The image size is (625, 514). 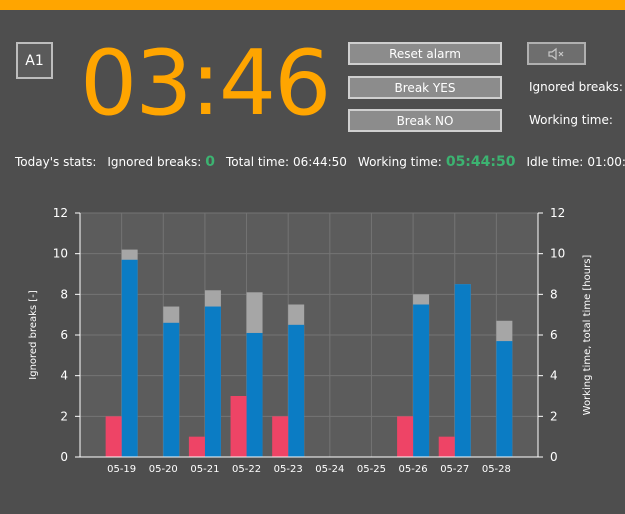 What do you see at coordinates (312, 5) in the screenshot?
I see `top-accent-bar` at bounding box center [312, 5].